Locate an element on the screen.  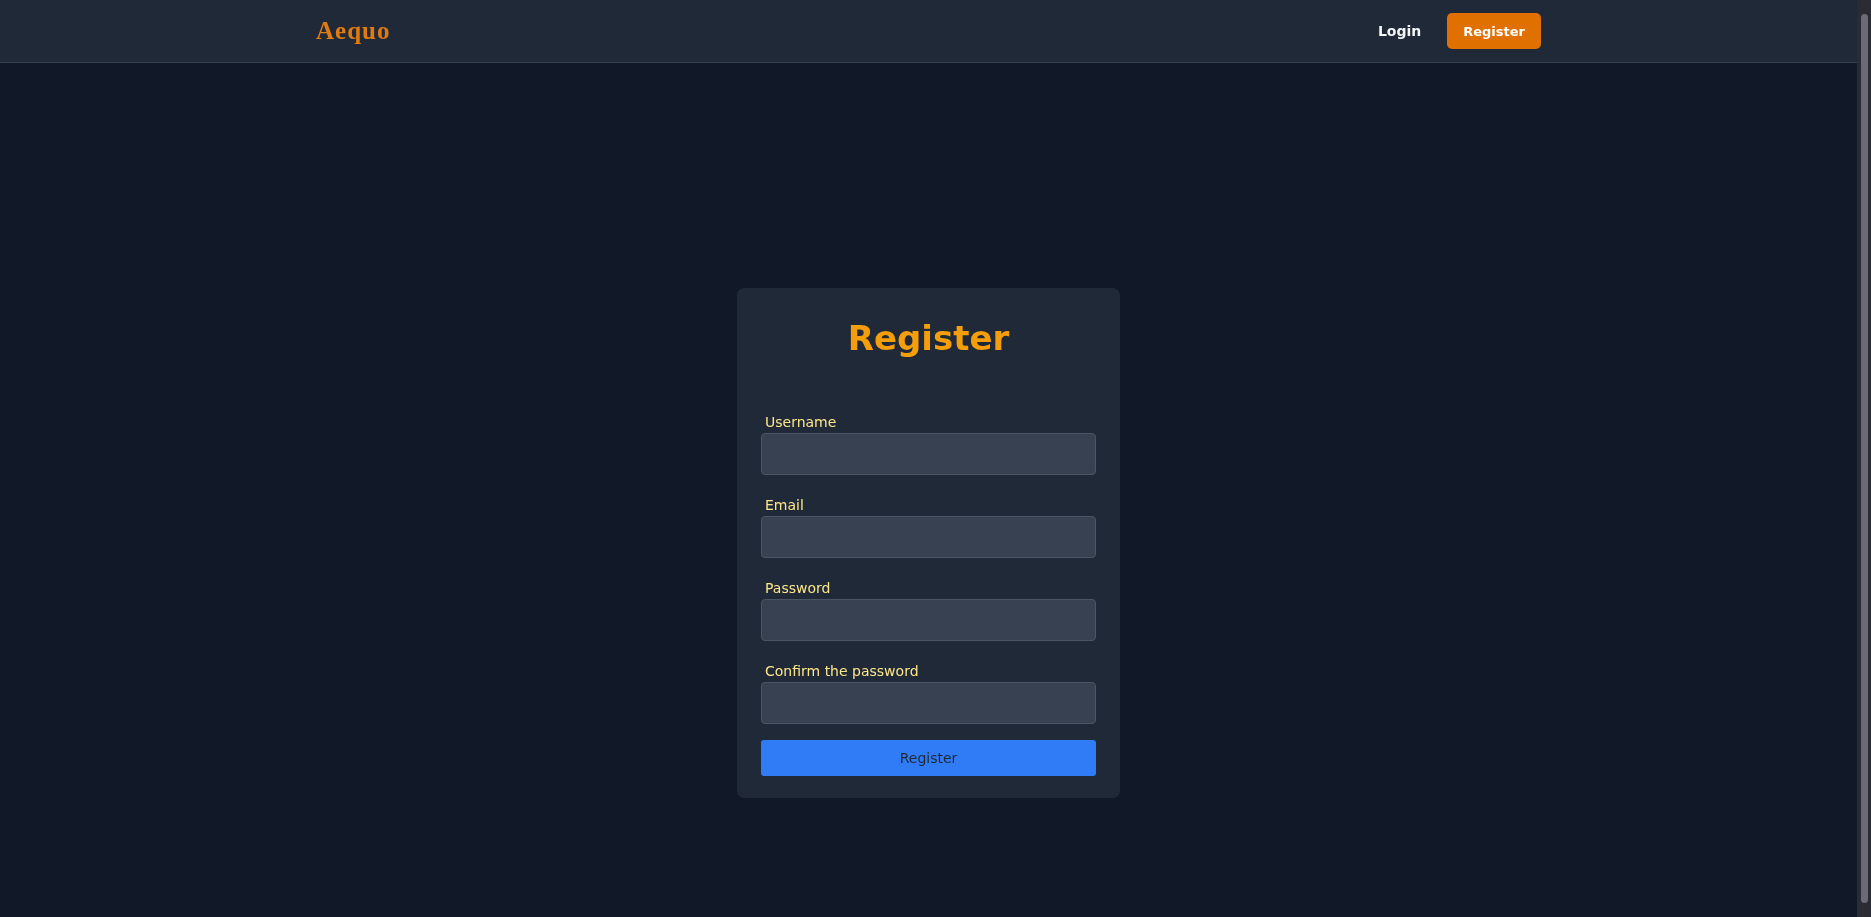
field-label: Password is located at coordinates (798, 588).